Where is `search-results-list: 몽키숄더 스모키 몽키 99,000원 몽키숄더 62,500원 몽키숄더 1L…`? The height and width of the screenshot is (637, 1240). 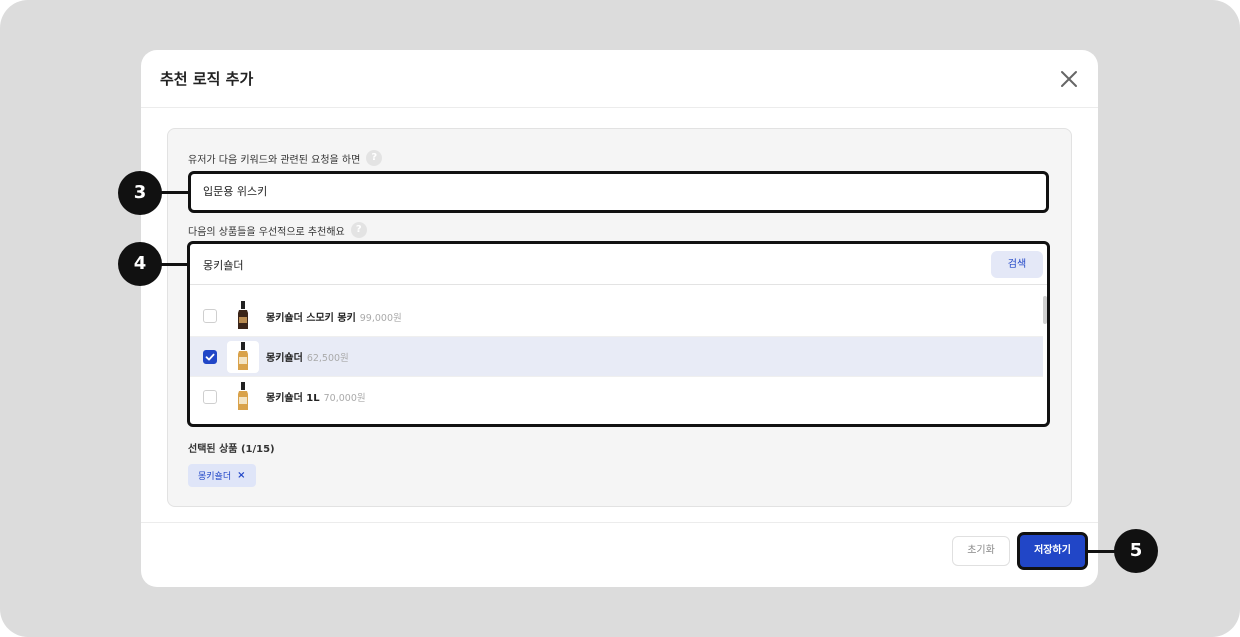
search-results-list: 몽키숄더 스모키 몽키 99,000원 몽키숄더 62,500원 몽키숄더 1L… is located at coordinates (616, 356).